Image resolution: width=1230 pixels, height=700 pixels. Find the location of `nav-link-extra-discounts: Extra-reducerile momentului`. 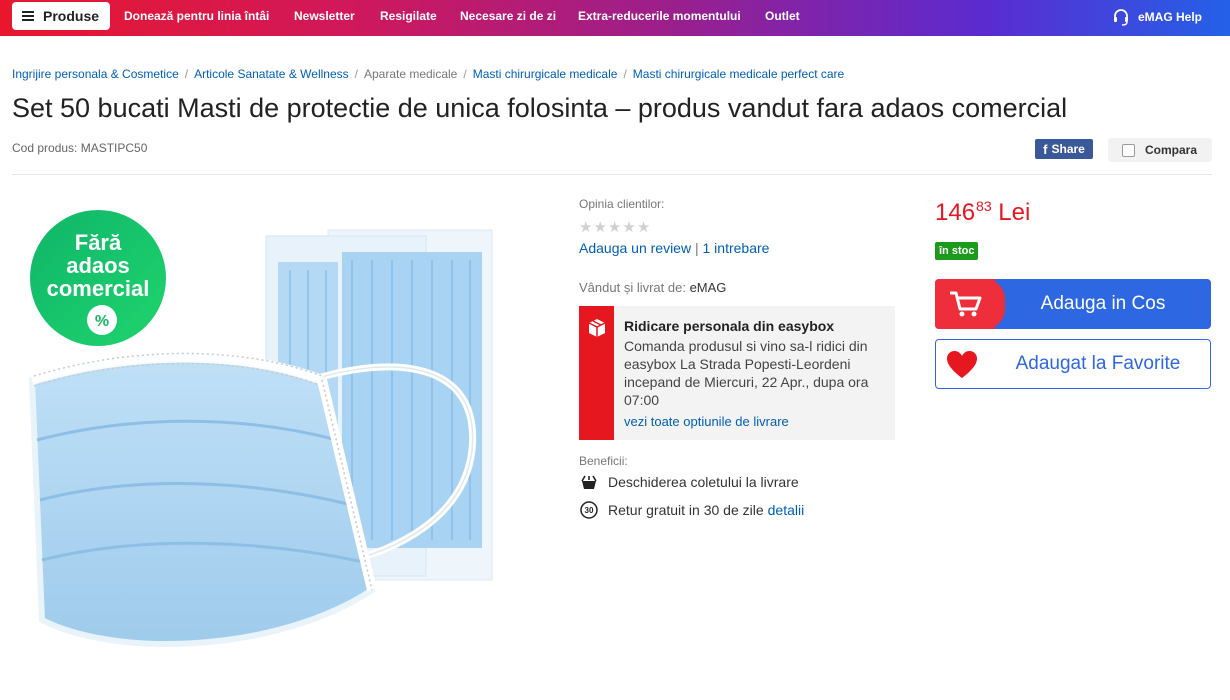

nav-link-extra-discounts: Extra-reducerile momentului is located at coordinates (659, 16).